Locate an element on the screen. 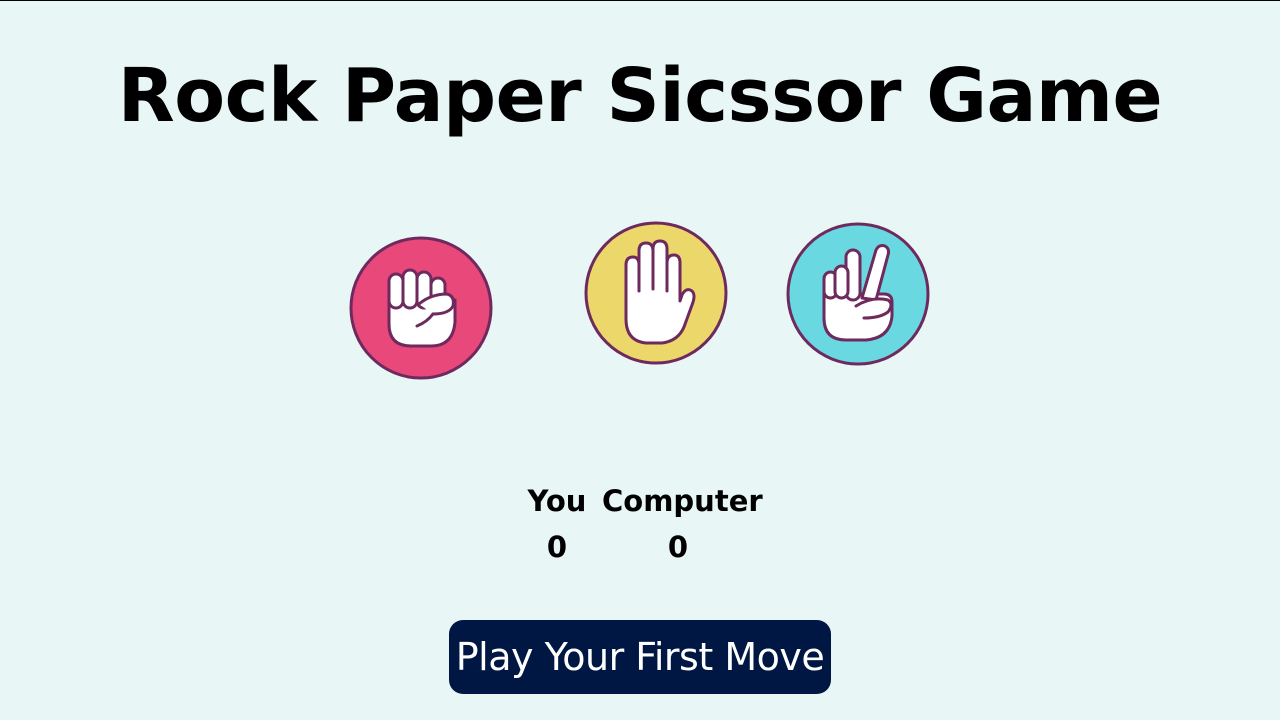  fist-icon is located at coordinates (421, 308).